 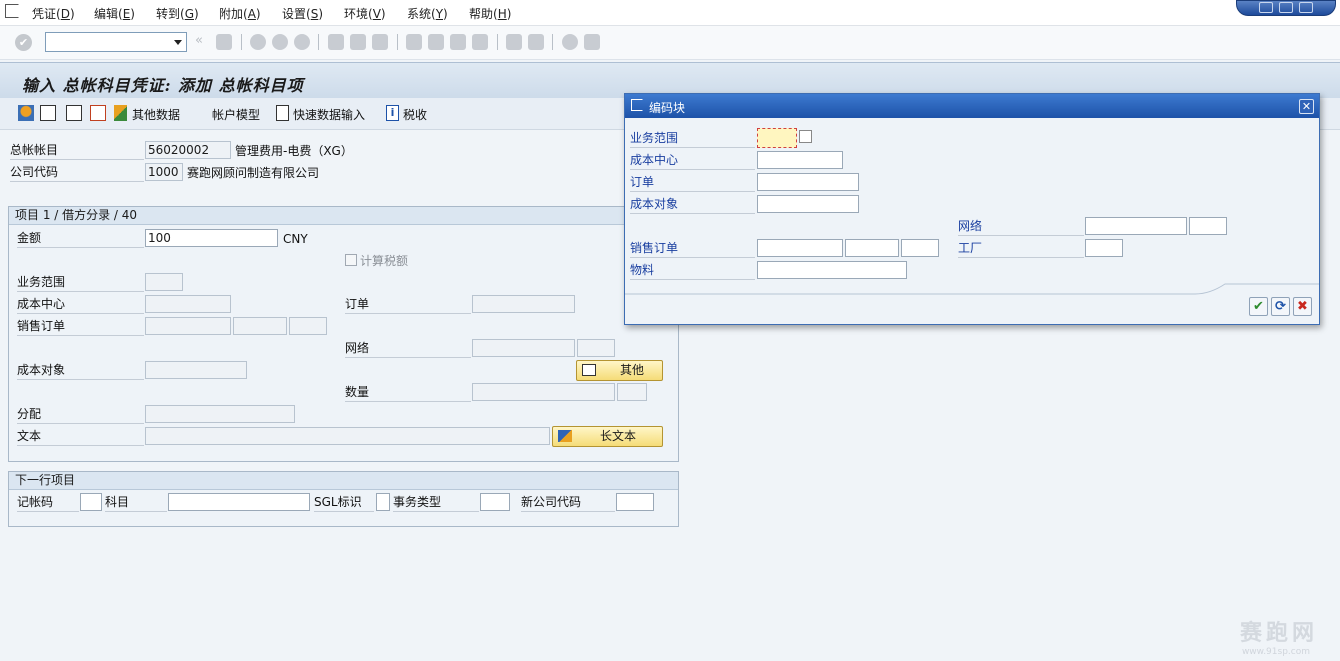 What do you see at coordinates (414, 42) in the screenshot?
I see `first-page-icon` at bounding box center [414, 42].